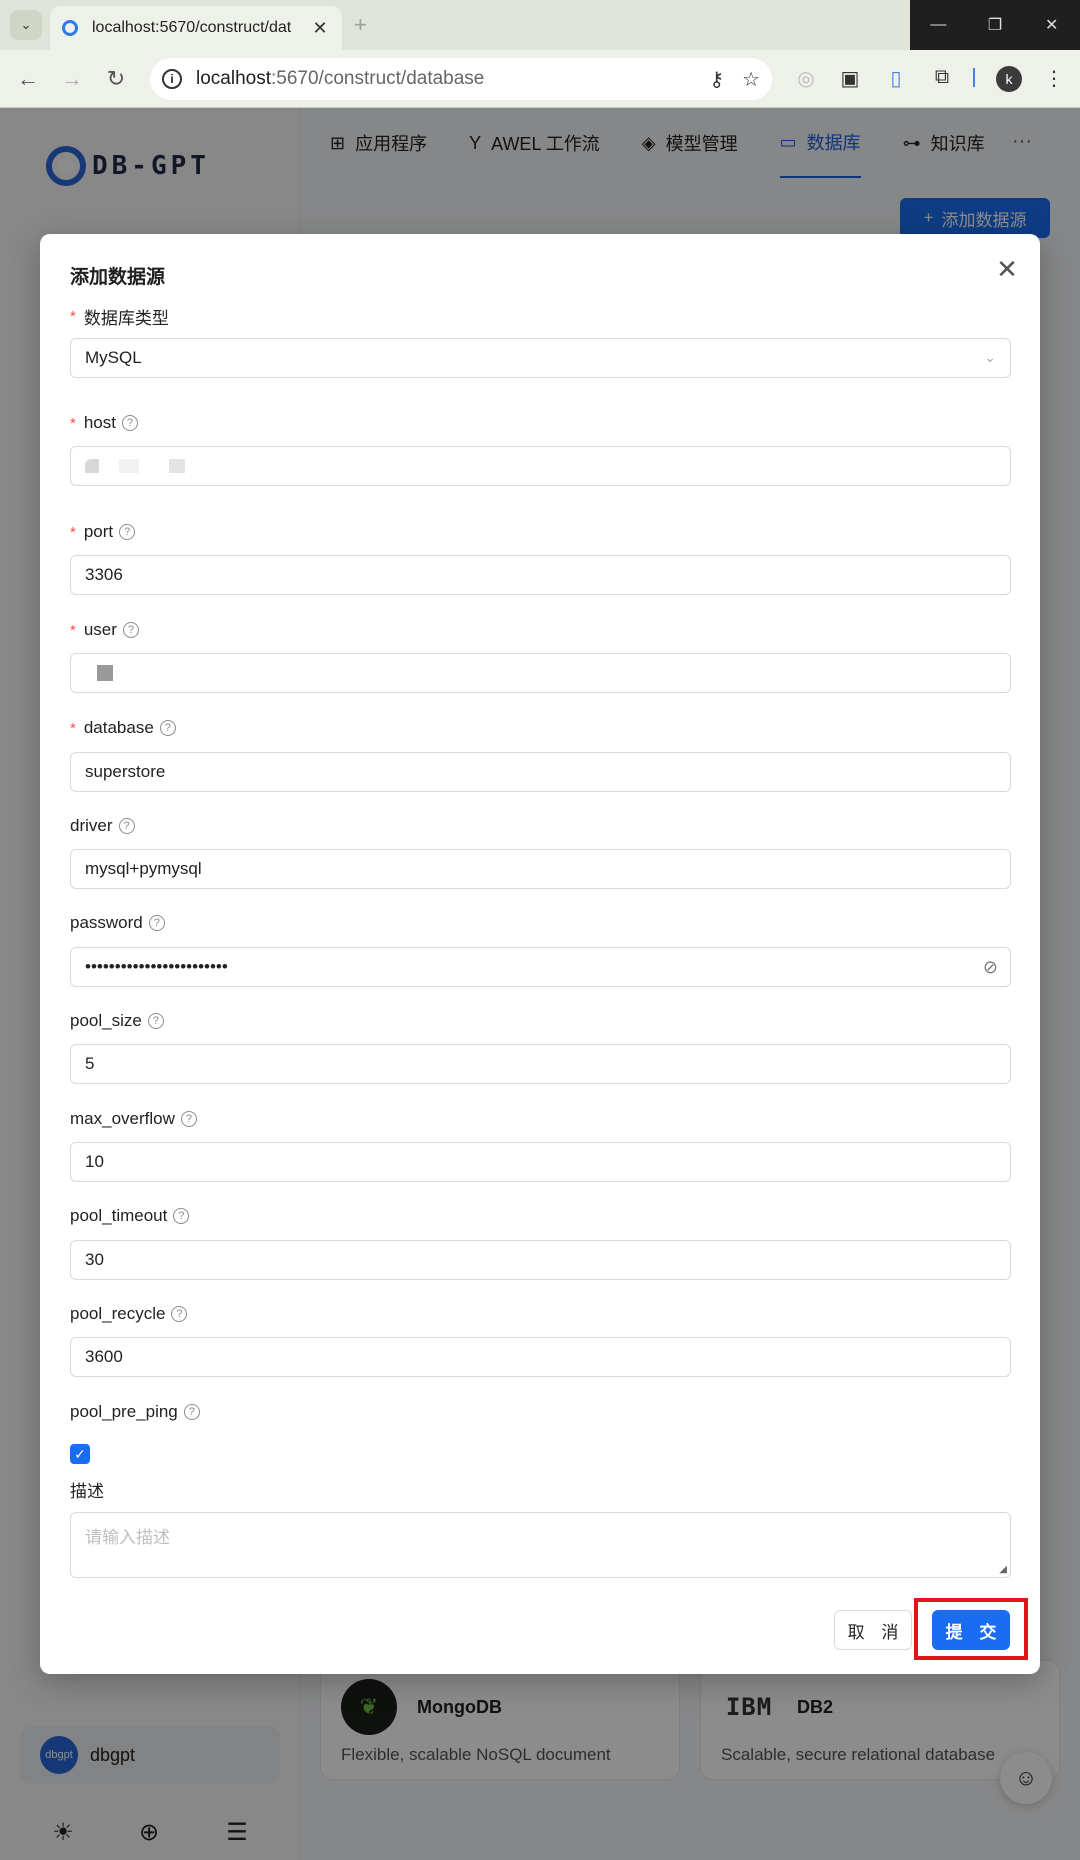 The width and height of the screenshot is (1080, 1860). Describe the element at coordinates (1003, 1569) in the screenshot. I see `resize-handle-icon: ◢` at that location.